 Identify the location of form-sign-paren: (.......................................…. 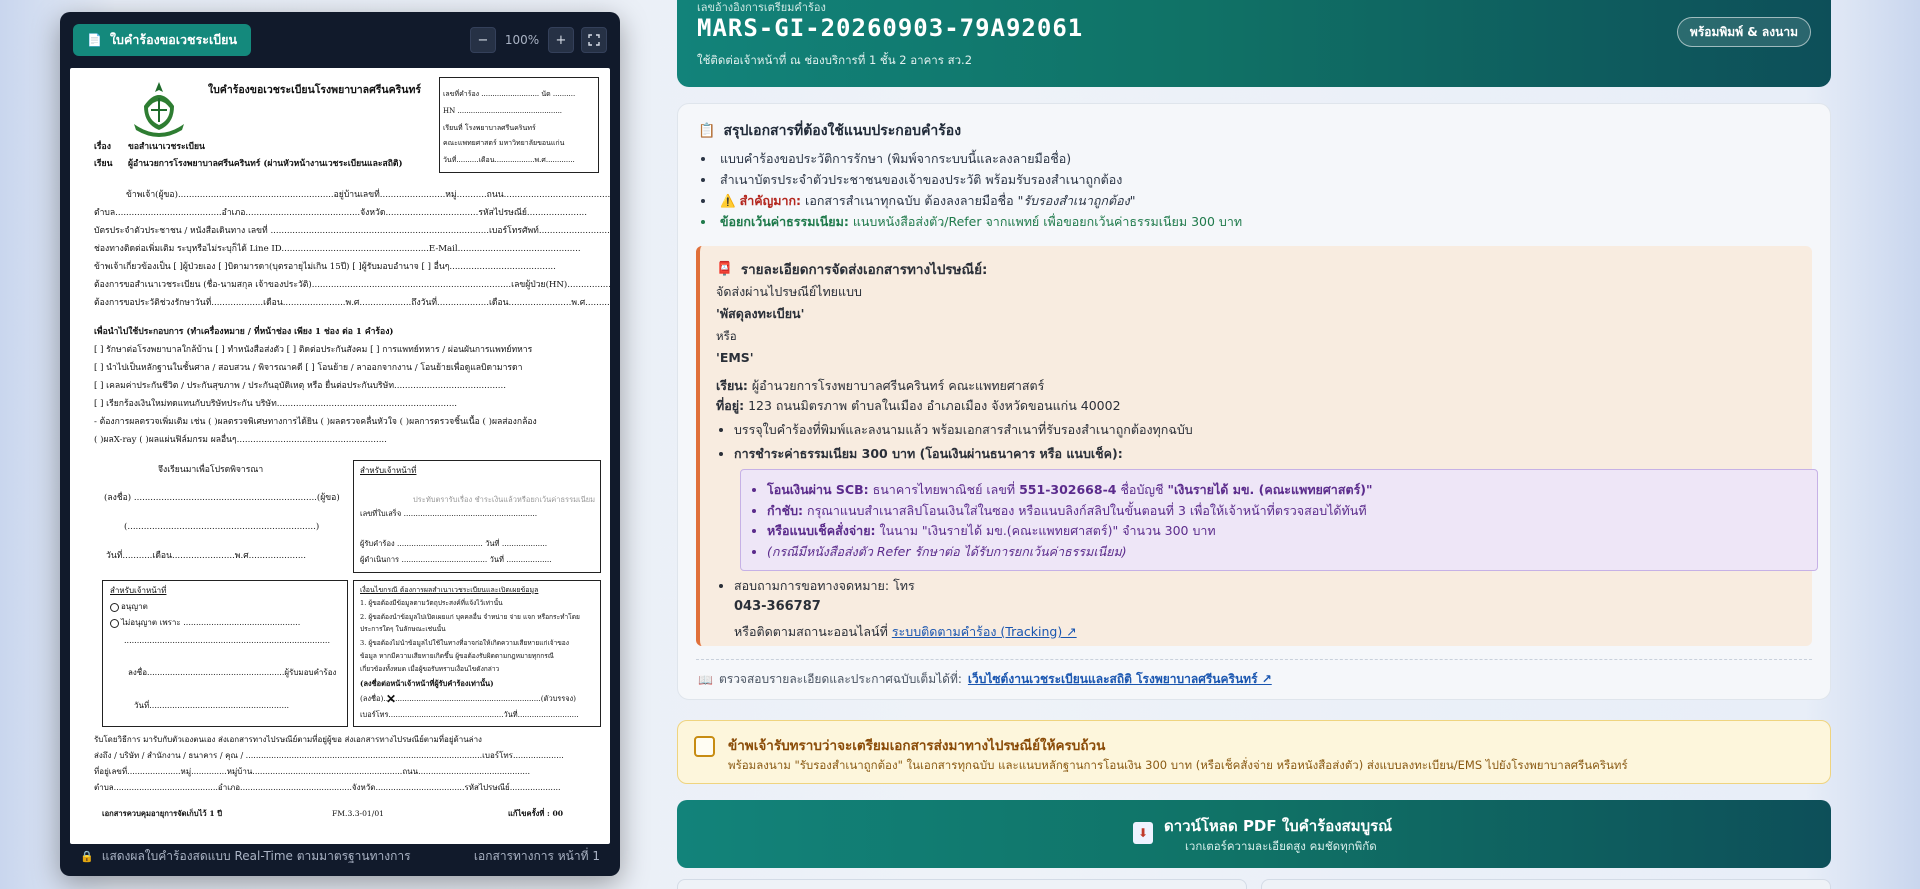
(222, 527).